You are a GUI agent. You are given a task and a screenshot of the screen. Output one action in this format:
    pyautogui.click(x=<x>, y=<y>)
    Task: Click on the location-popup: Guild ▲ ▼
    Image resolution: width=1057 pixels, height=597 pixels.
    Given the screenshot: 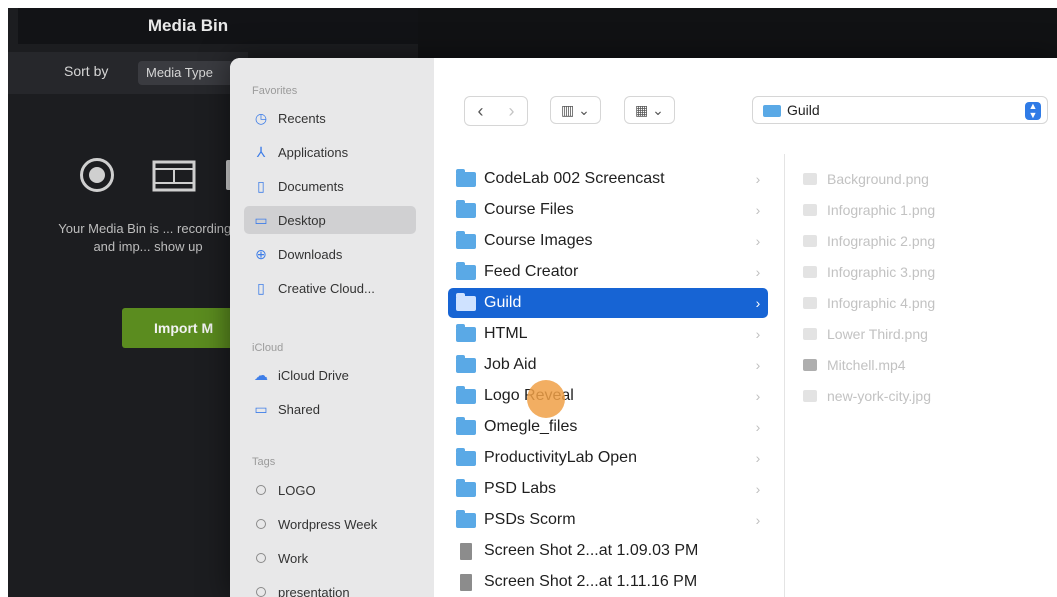 What is the action you would take?
    pyautogui.click(x=900, y=110)
    